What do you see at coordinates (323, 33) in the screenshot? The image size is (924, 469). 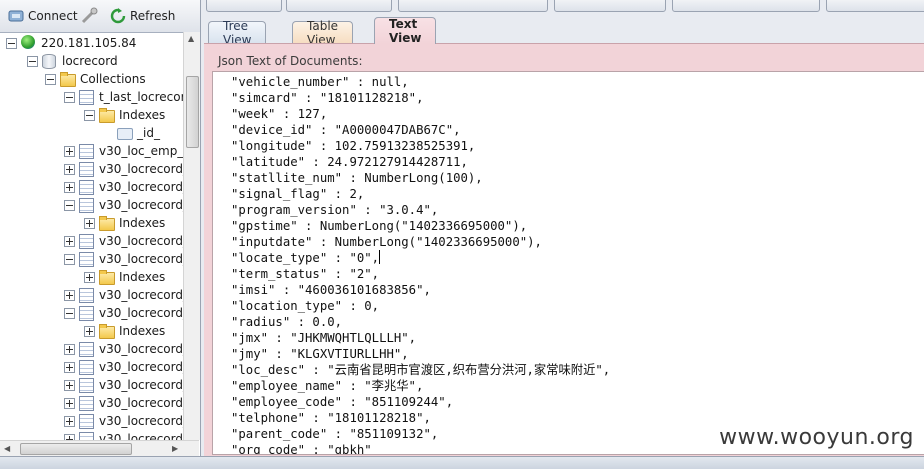 I see `tab-table-view: Table View` at bounding box center [323, 33].